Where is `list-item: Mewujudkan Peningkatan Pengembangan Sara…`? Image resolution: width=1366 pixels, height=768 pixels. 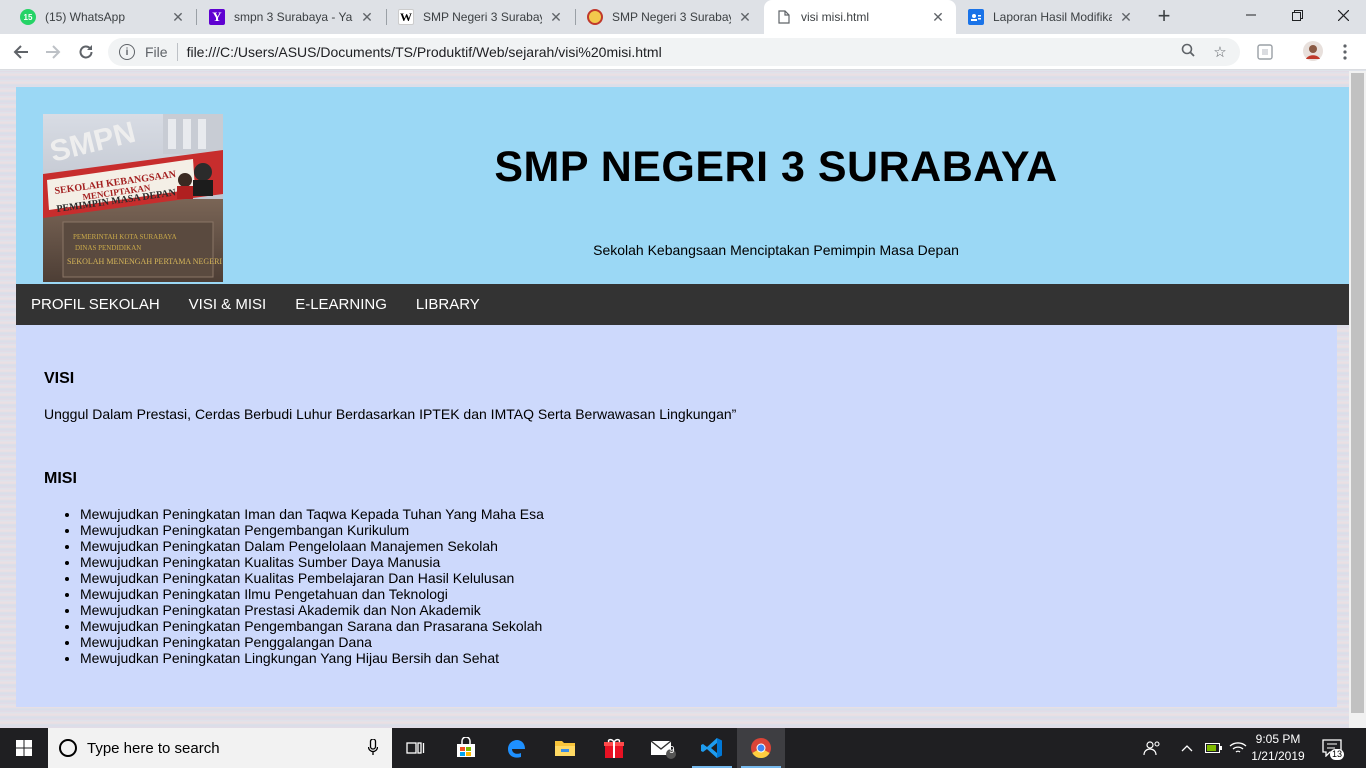
list-item: Mewujudkan Peningkatan Pengembangan Sara… is located at coordinates (312, 626).